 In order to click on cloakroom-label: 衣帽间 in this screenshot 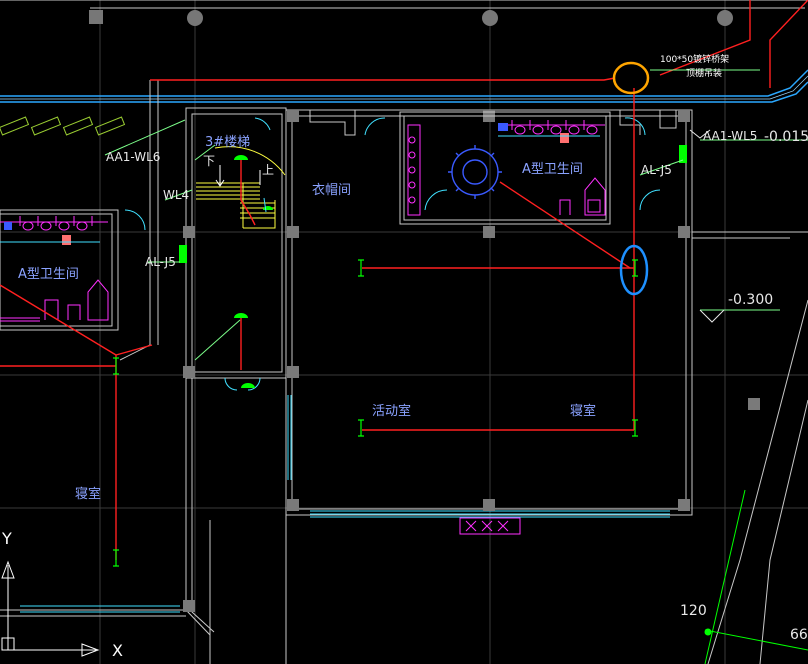, I will do `click(332, 190)`.